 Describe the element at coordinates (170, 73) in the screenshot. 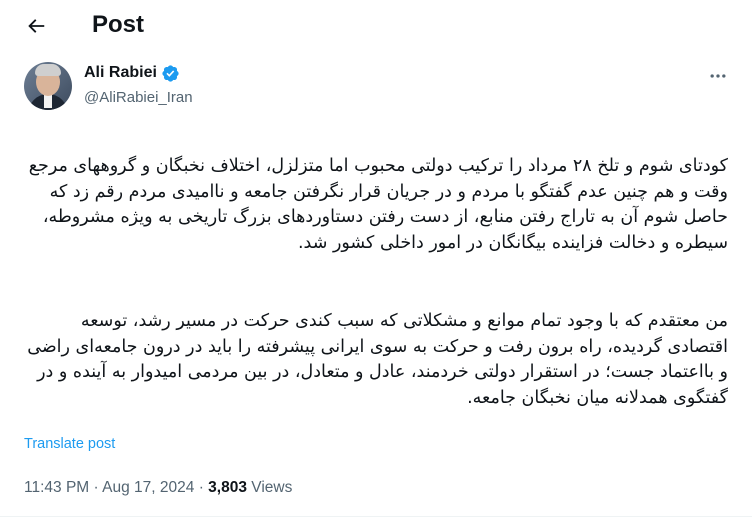

I see `verified-badge-icon` at that location.